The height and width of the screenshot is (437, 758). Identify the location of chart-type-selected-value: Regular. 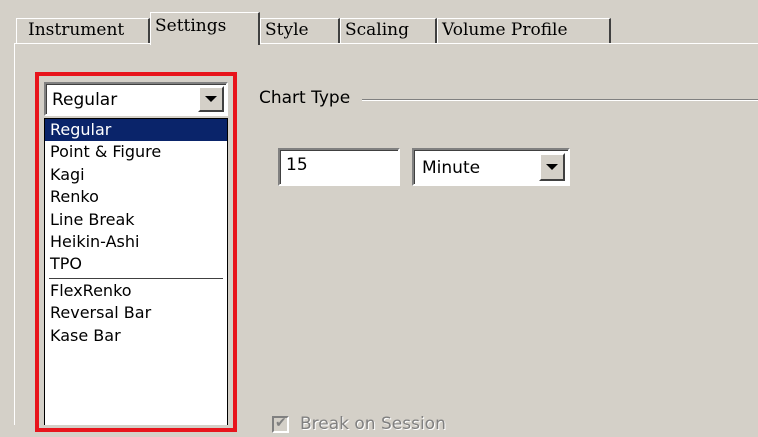
(85, 100).